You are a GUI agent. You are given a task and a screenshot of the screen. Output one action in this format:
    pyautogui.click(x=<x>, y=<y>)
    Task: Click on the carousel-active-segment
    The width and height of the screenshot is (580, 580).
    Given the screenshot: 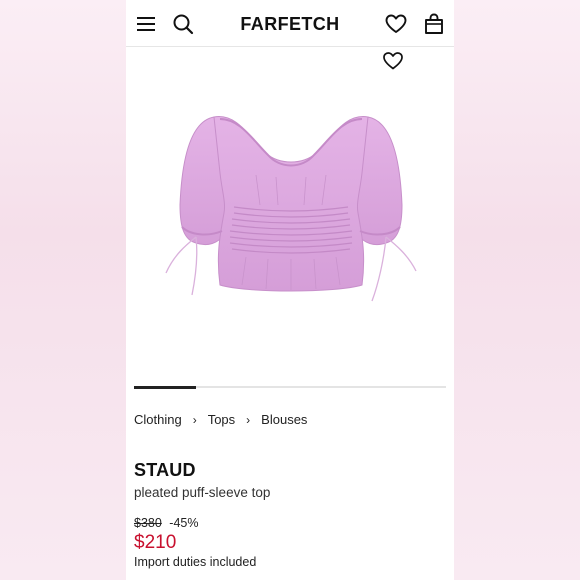 What is the action you would take?
    pyautogui.click(x=165, y=387)
    